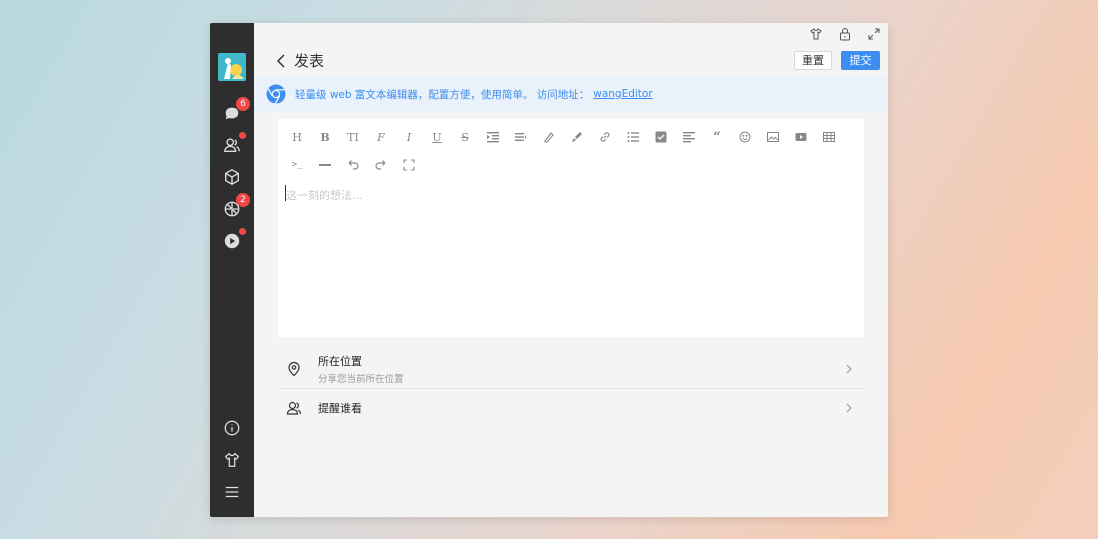  Describe the element at coordinates (325, 137) in the screenshot. I see `bold-icon: B` at that location.